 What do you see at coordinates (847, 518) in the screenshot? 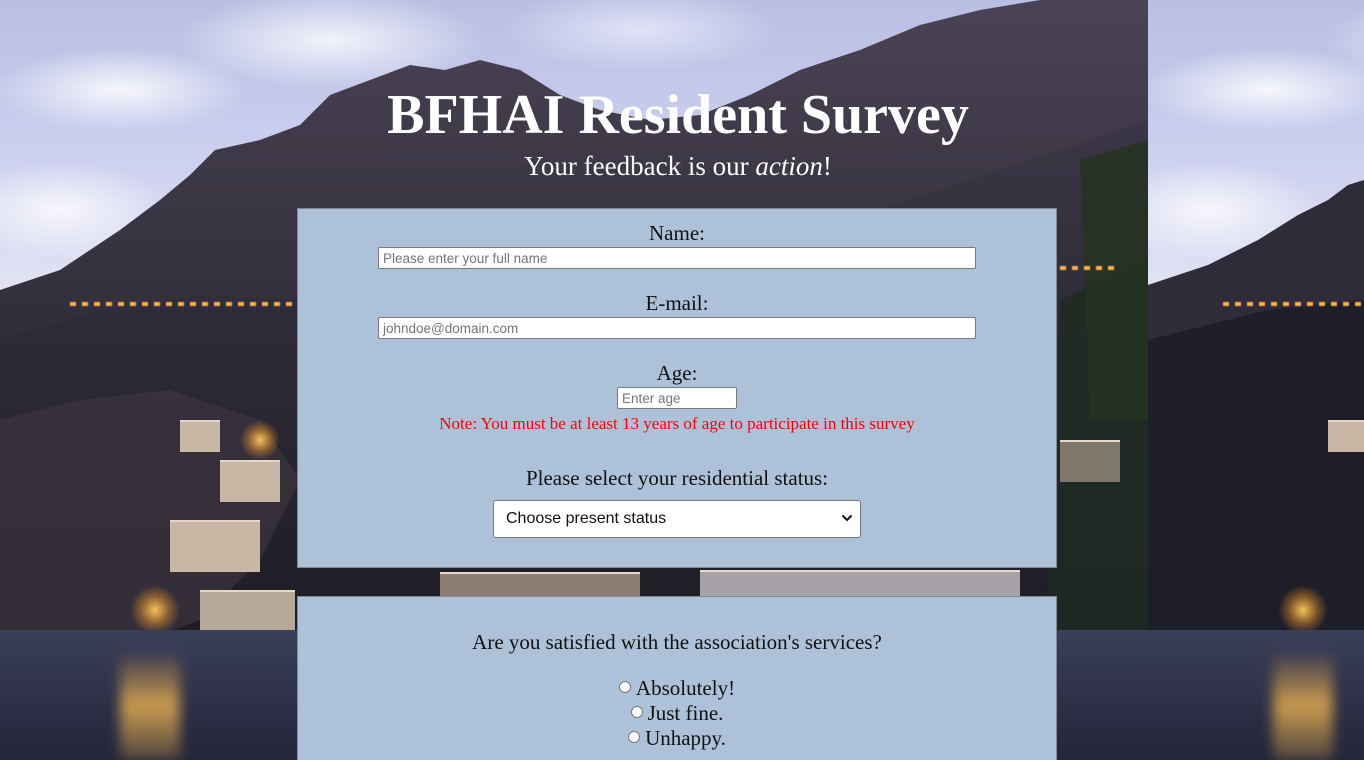
I see `chevron-down-icon` at bounding box center [847, 518].